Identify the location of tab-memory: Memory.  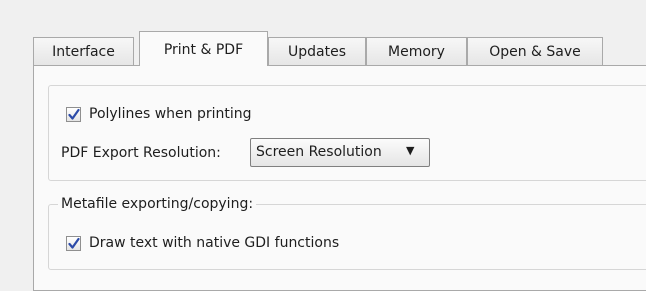
(416, 51).